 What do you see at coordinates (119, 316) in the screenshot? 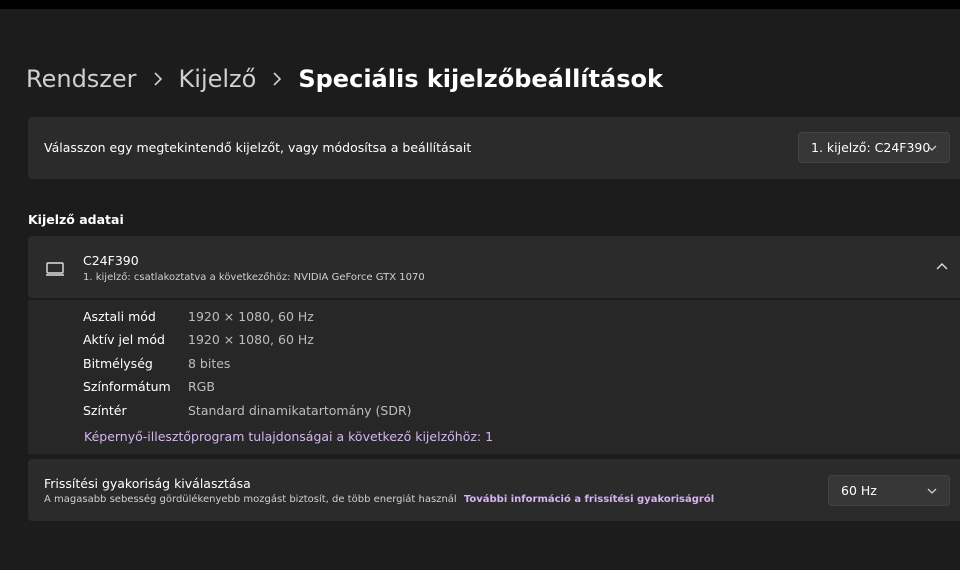
I see `property-key: Asztali mód` at bounding box center [119, 316].